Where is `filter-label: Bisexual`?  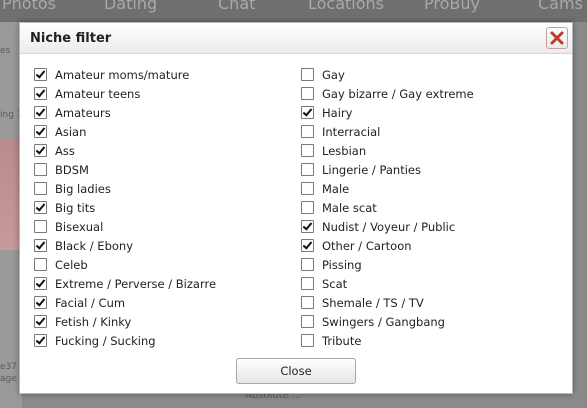
filter-label: Bisexual is located at coordinates (79, 226).